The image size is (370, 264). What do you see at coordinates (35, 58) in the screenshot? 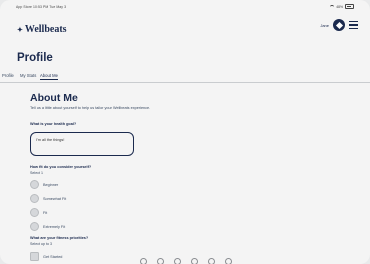
I see `page-title: Profile` at bounding box center [35, 58].